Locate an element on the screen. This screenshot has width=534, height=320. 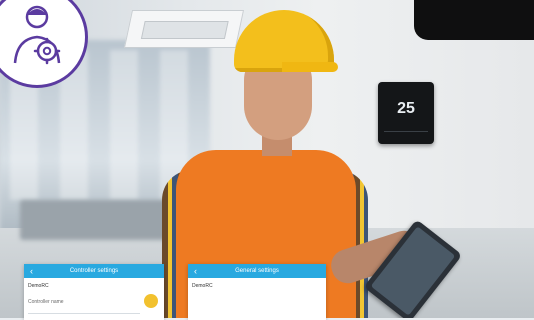
app-bar: ‹ Controller settings is located at coordinates (94, 271).